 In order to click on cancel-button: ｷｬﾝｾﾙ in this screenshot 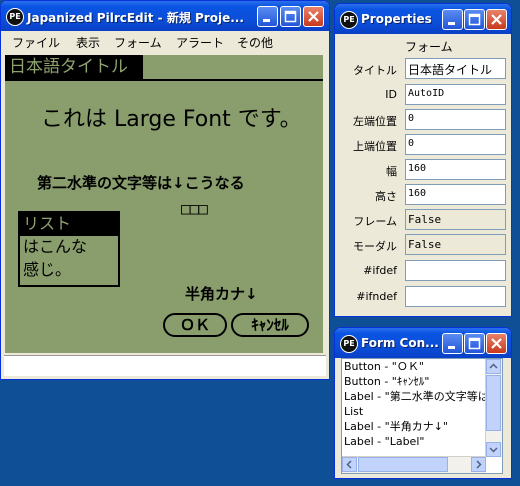, I will do `click(270, 325)`.